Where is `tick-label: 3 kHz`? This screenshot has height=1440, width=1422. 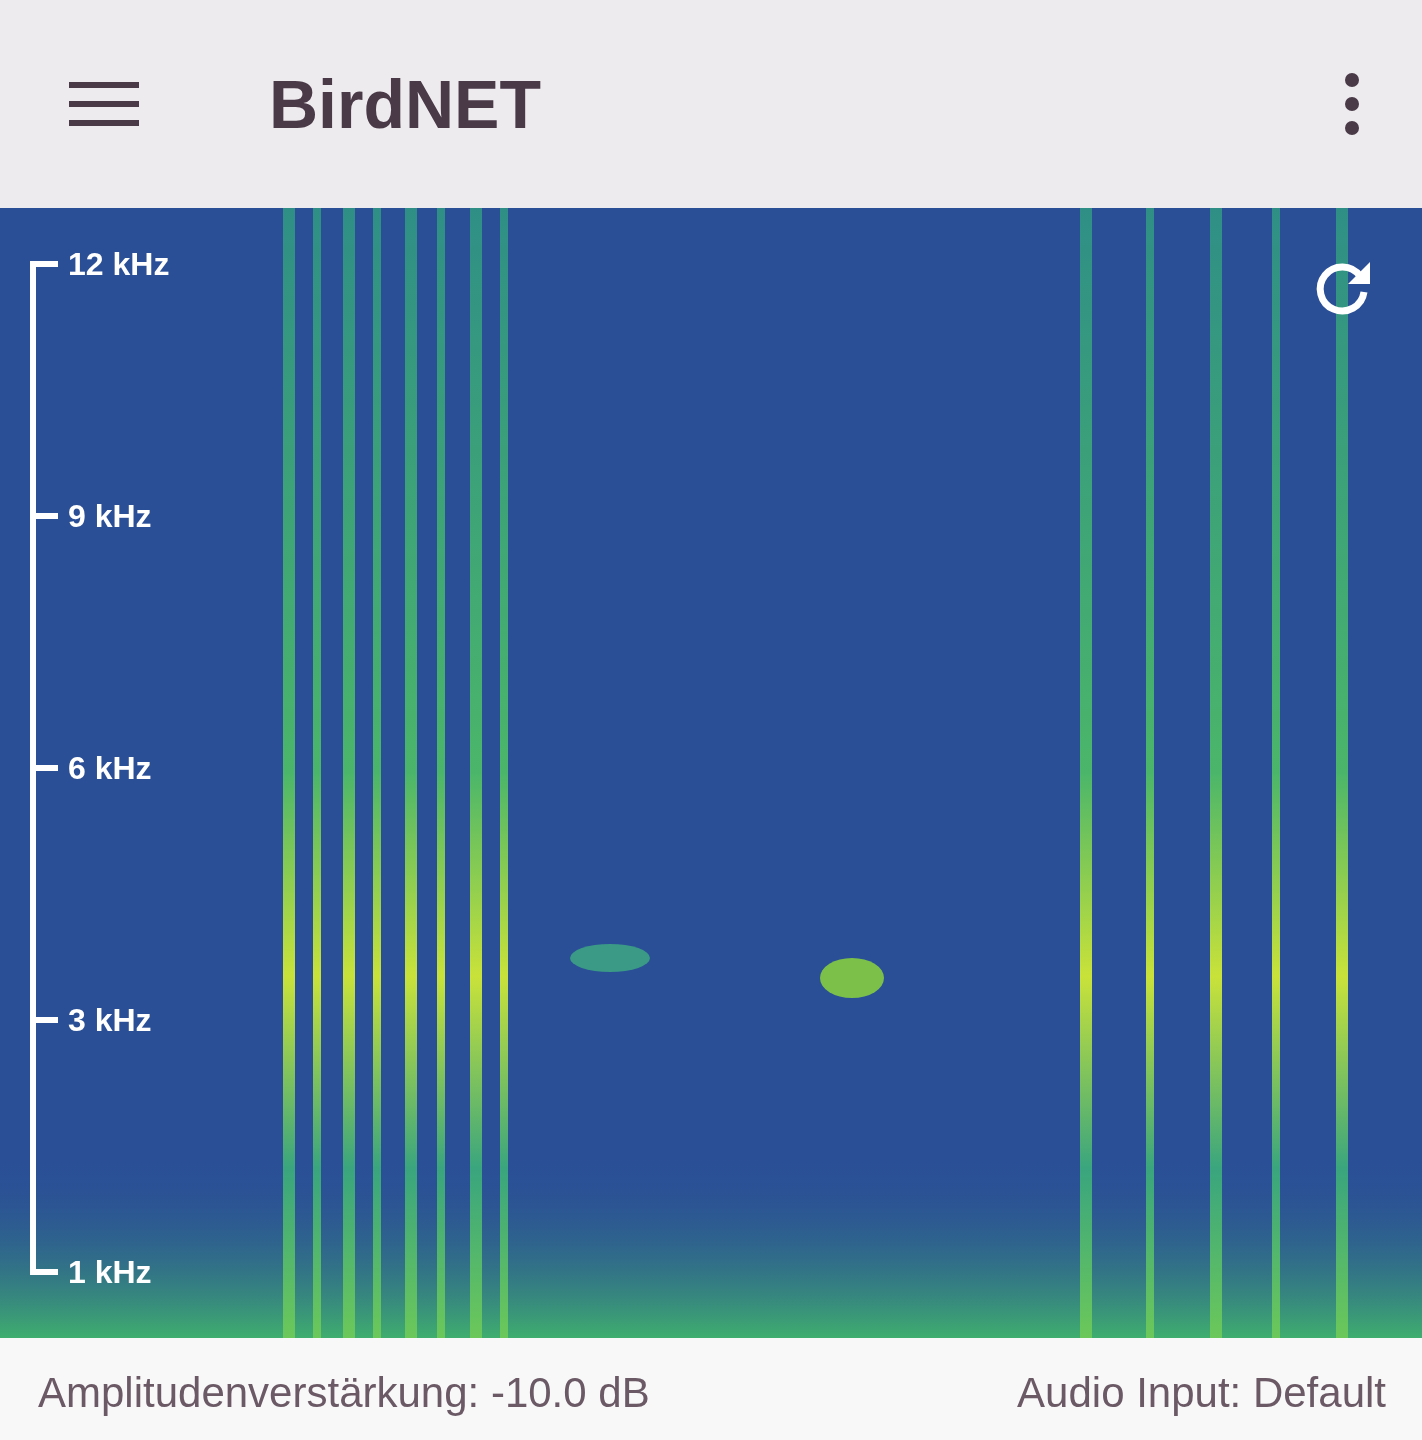 tick-label: 3 kHz is located at coordinates (110, 1020).